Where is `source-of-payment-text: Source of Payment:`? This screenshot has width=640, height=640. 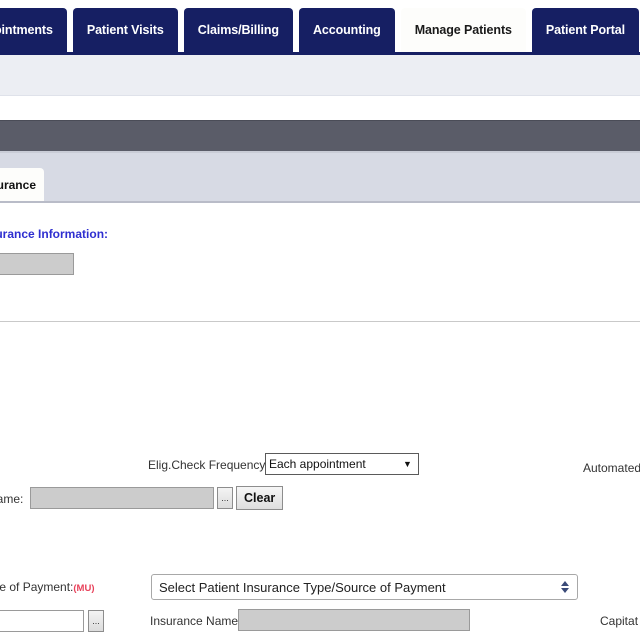 source-of-payment-text: Source of Payment: is located at coordinates (37, 587).